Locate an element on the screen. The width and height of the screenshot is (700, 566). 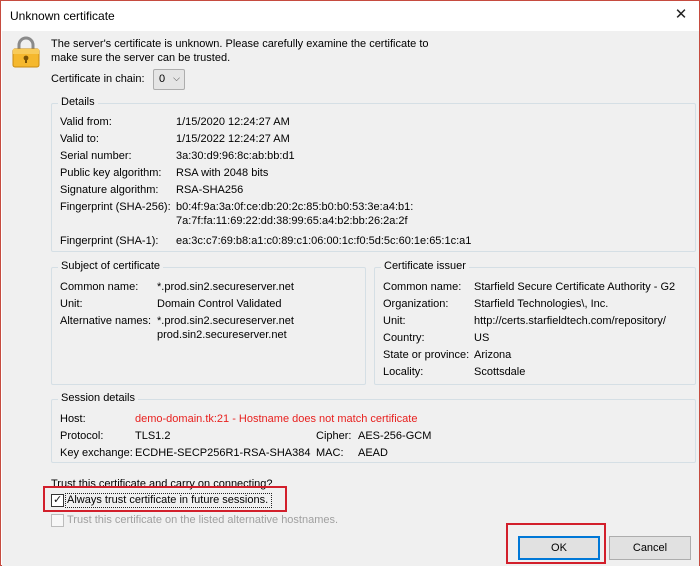
protocol-label: Protocol: is located at coordinates (82, 436).